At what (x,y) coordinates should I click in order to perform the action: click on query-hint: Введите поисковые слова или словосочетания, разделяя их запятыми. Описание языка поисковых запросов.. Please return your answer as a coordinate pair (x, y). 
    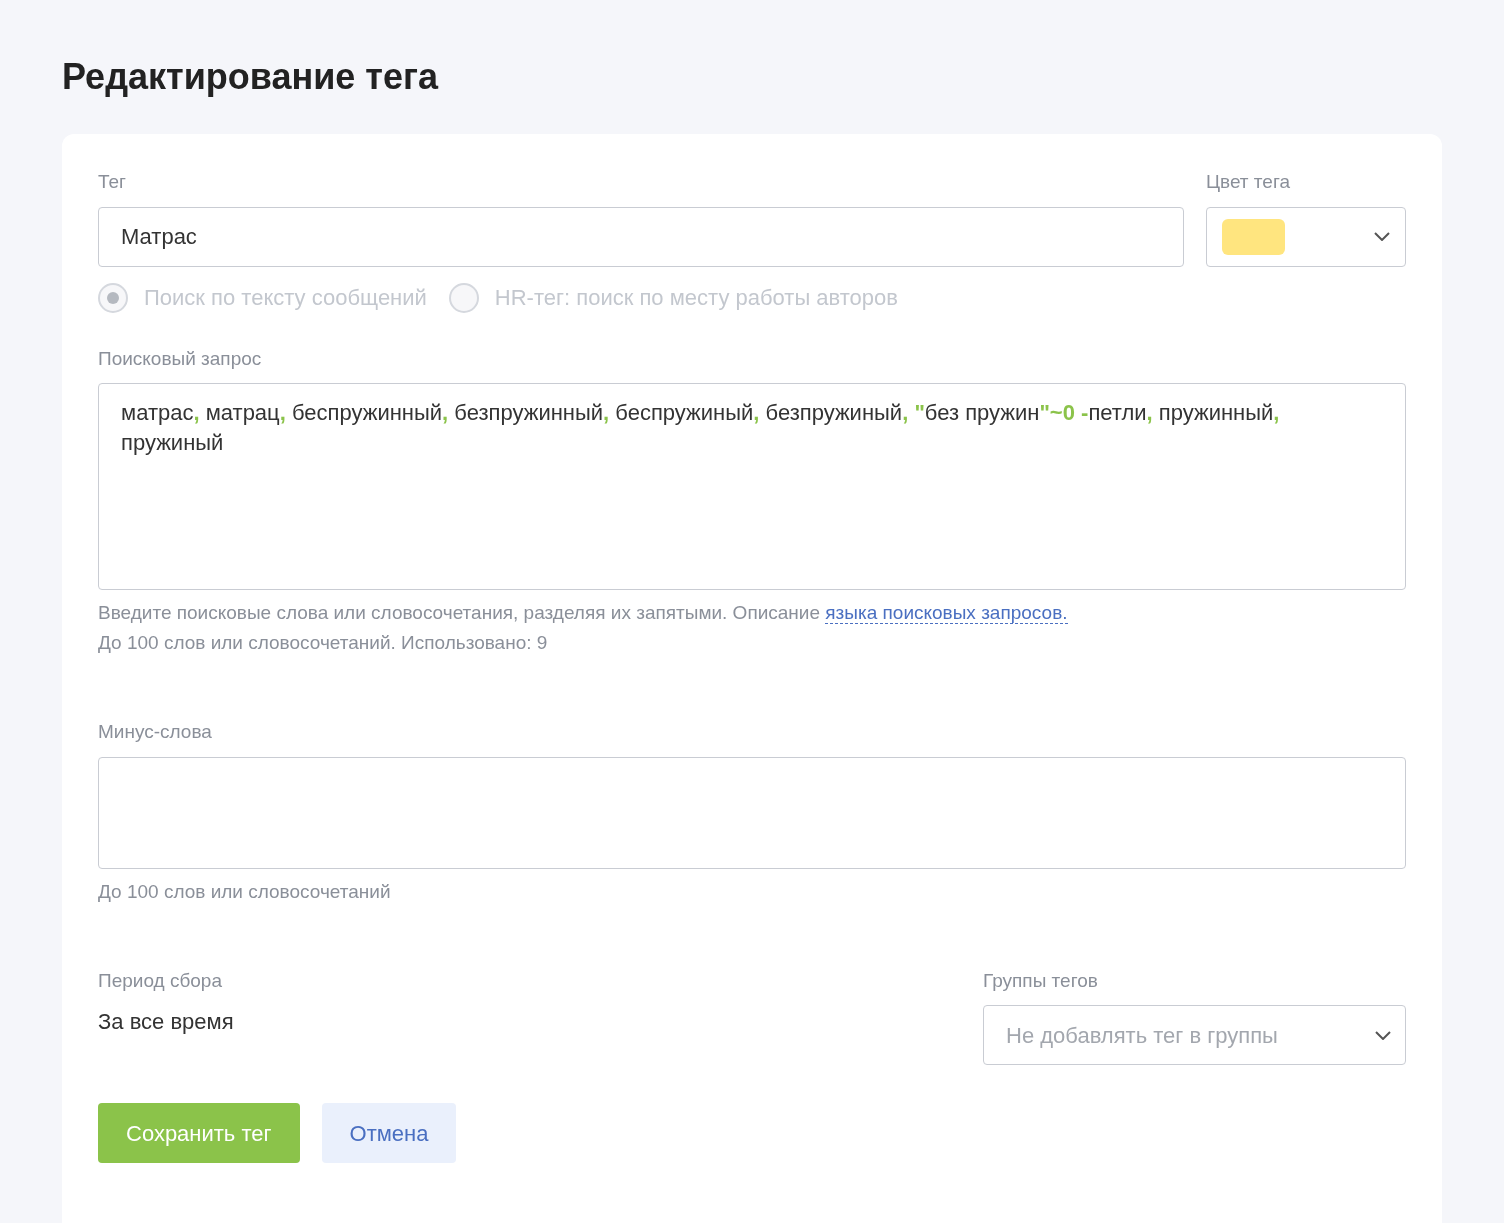
    Looking at the image, I should click on (583, 613).